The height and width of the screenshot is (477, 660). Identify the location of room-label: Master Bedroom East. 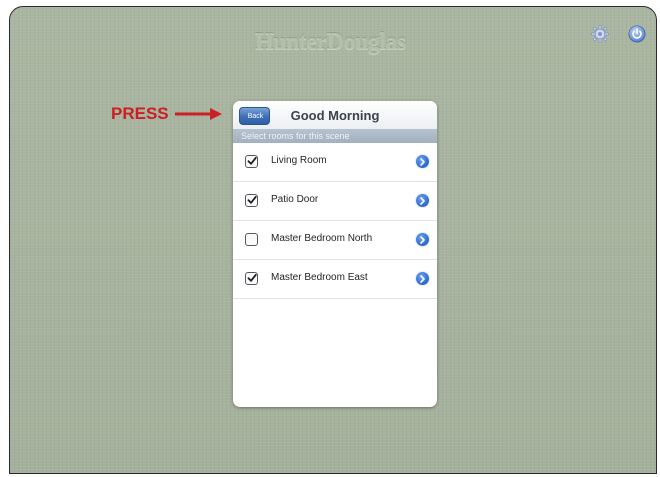
(319, 277).